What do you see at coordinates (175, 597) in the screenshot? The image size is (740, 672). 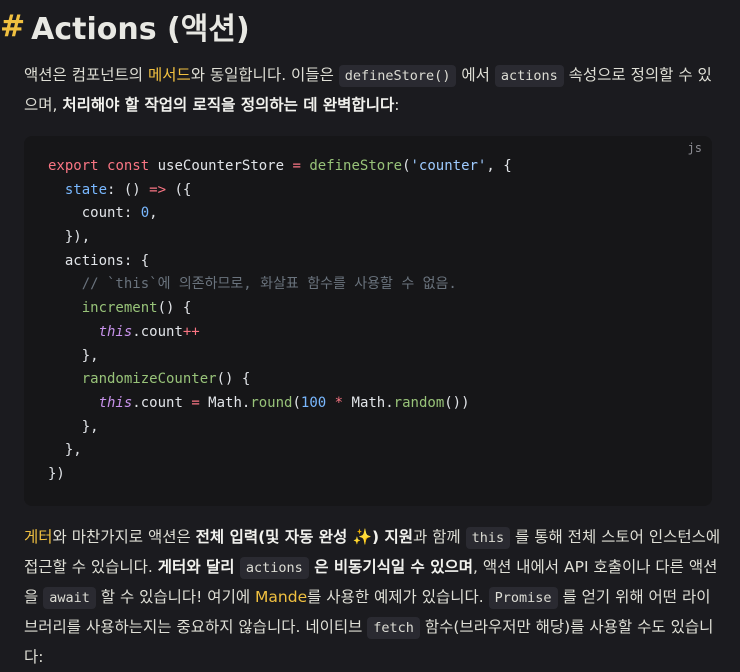 I see `text: 할 수 있습니다! 여기에` at bounding box center [175, 597].